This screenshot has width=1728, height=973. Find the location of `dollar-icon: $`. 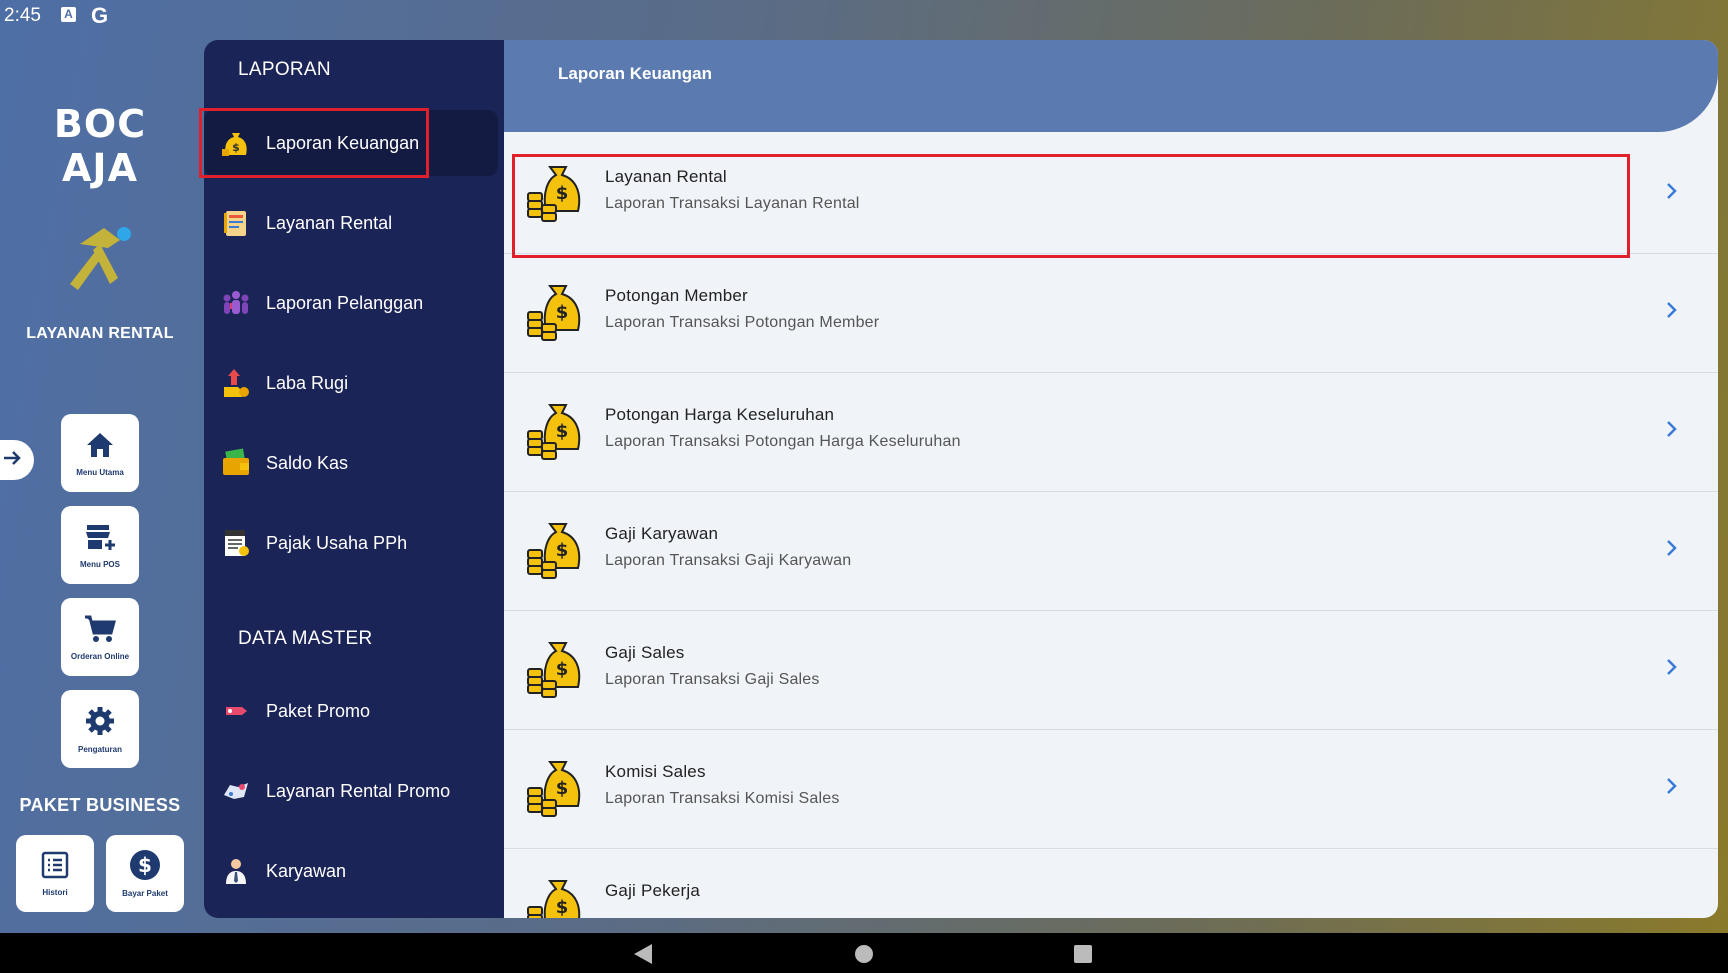

dollar-icon: $ is located at coordinates (145, 867).